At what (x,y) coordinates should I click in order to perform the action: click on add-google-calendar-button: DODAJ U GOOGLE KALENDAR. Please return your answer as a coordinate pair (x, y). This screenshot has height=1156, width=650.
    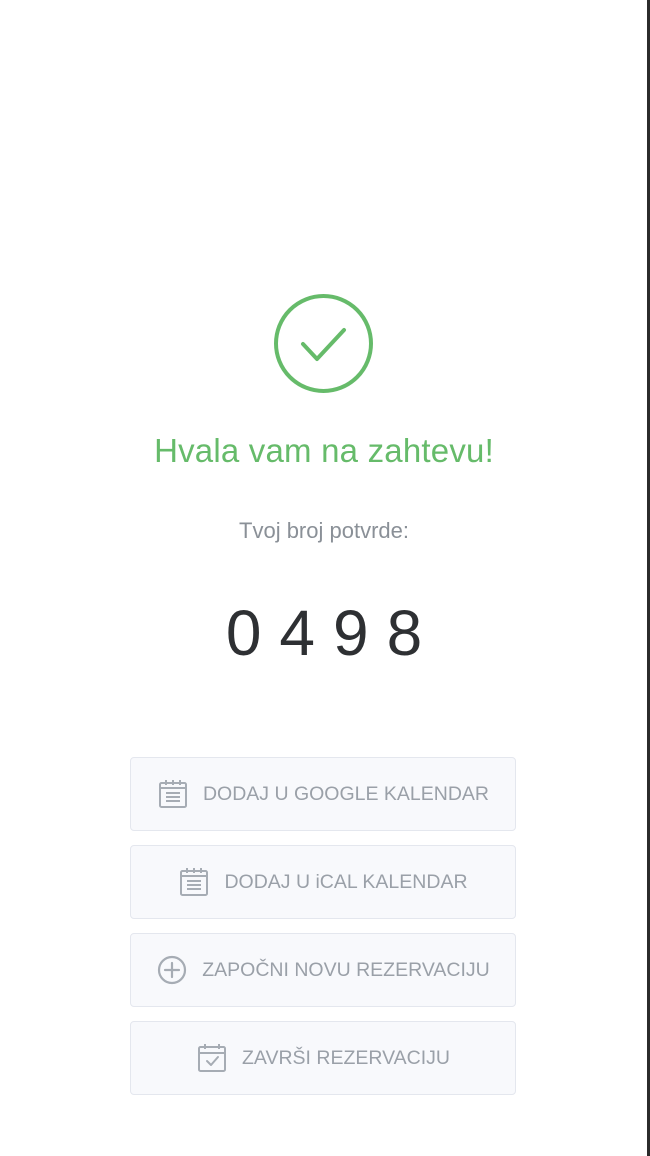
    Looking at the image, I should click on (323, 794).